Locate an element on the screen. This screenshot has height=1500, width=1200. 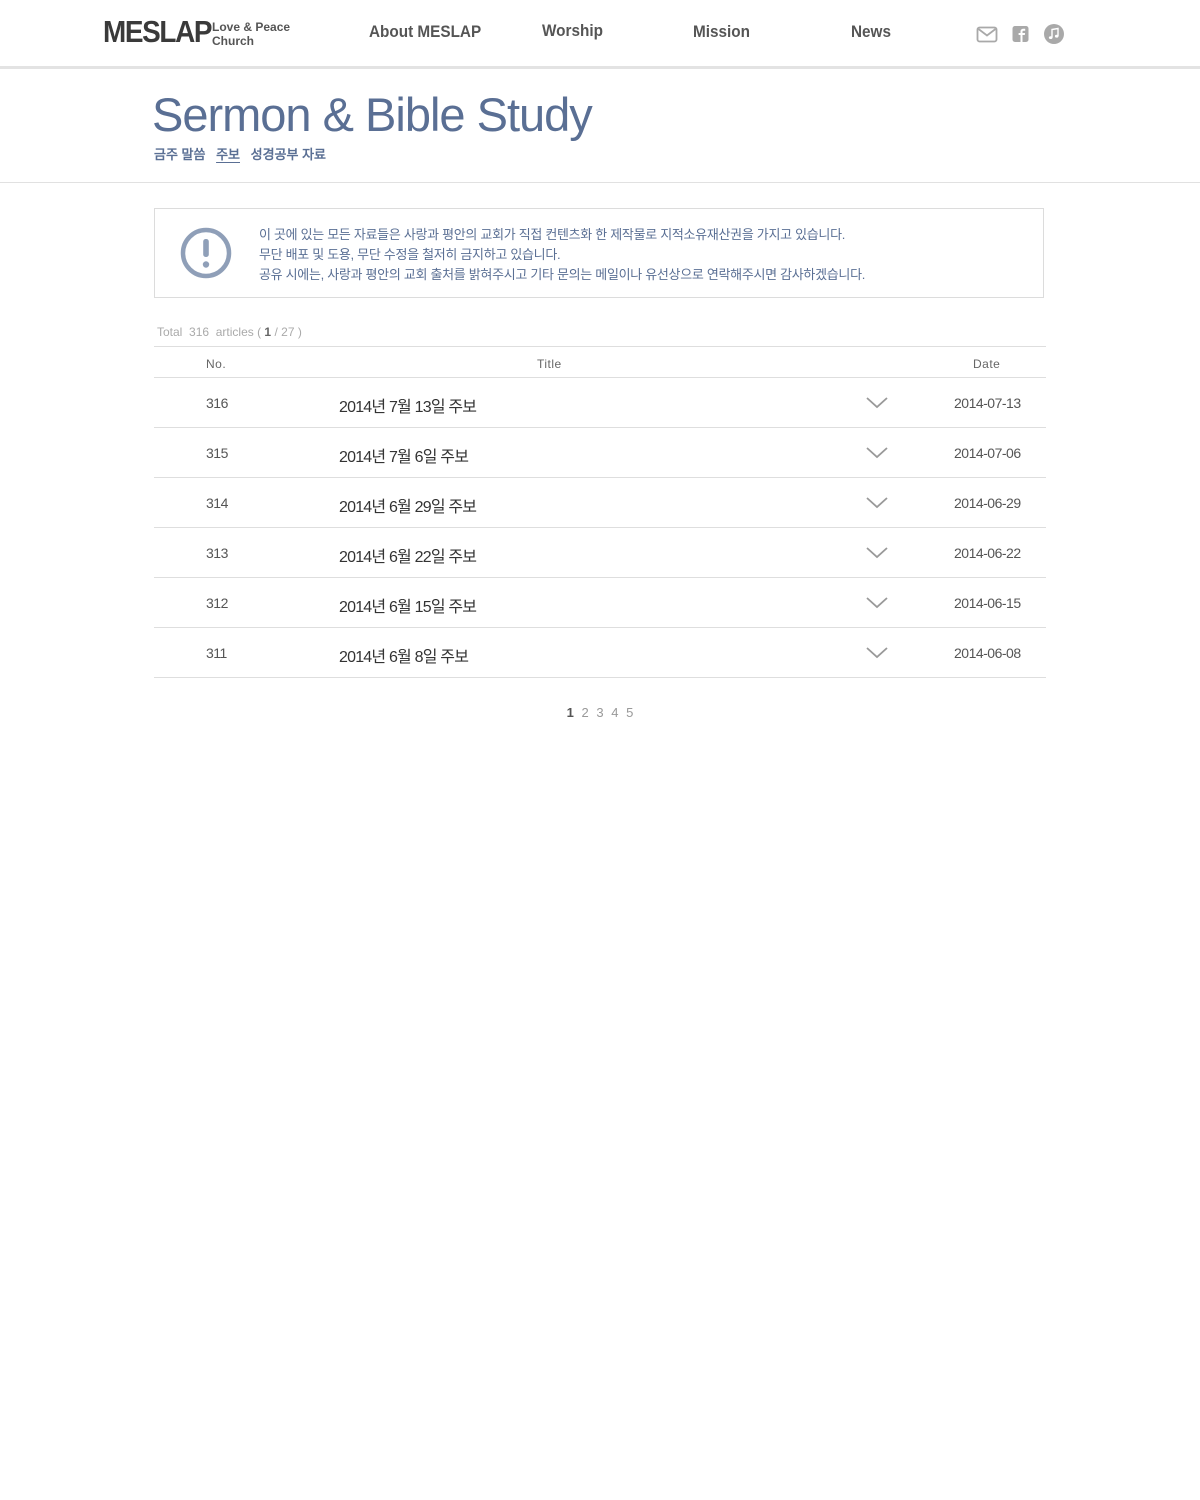
row-date: 2014-06-08 is located at coordinates (987, 653).